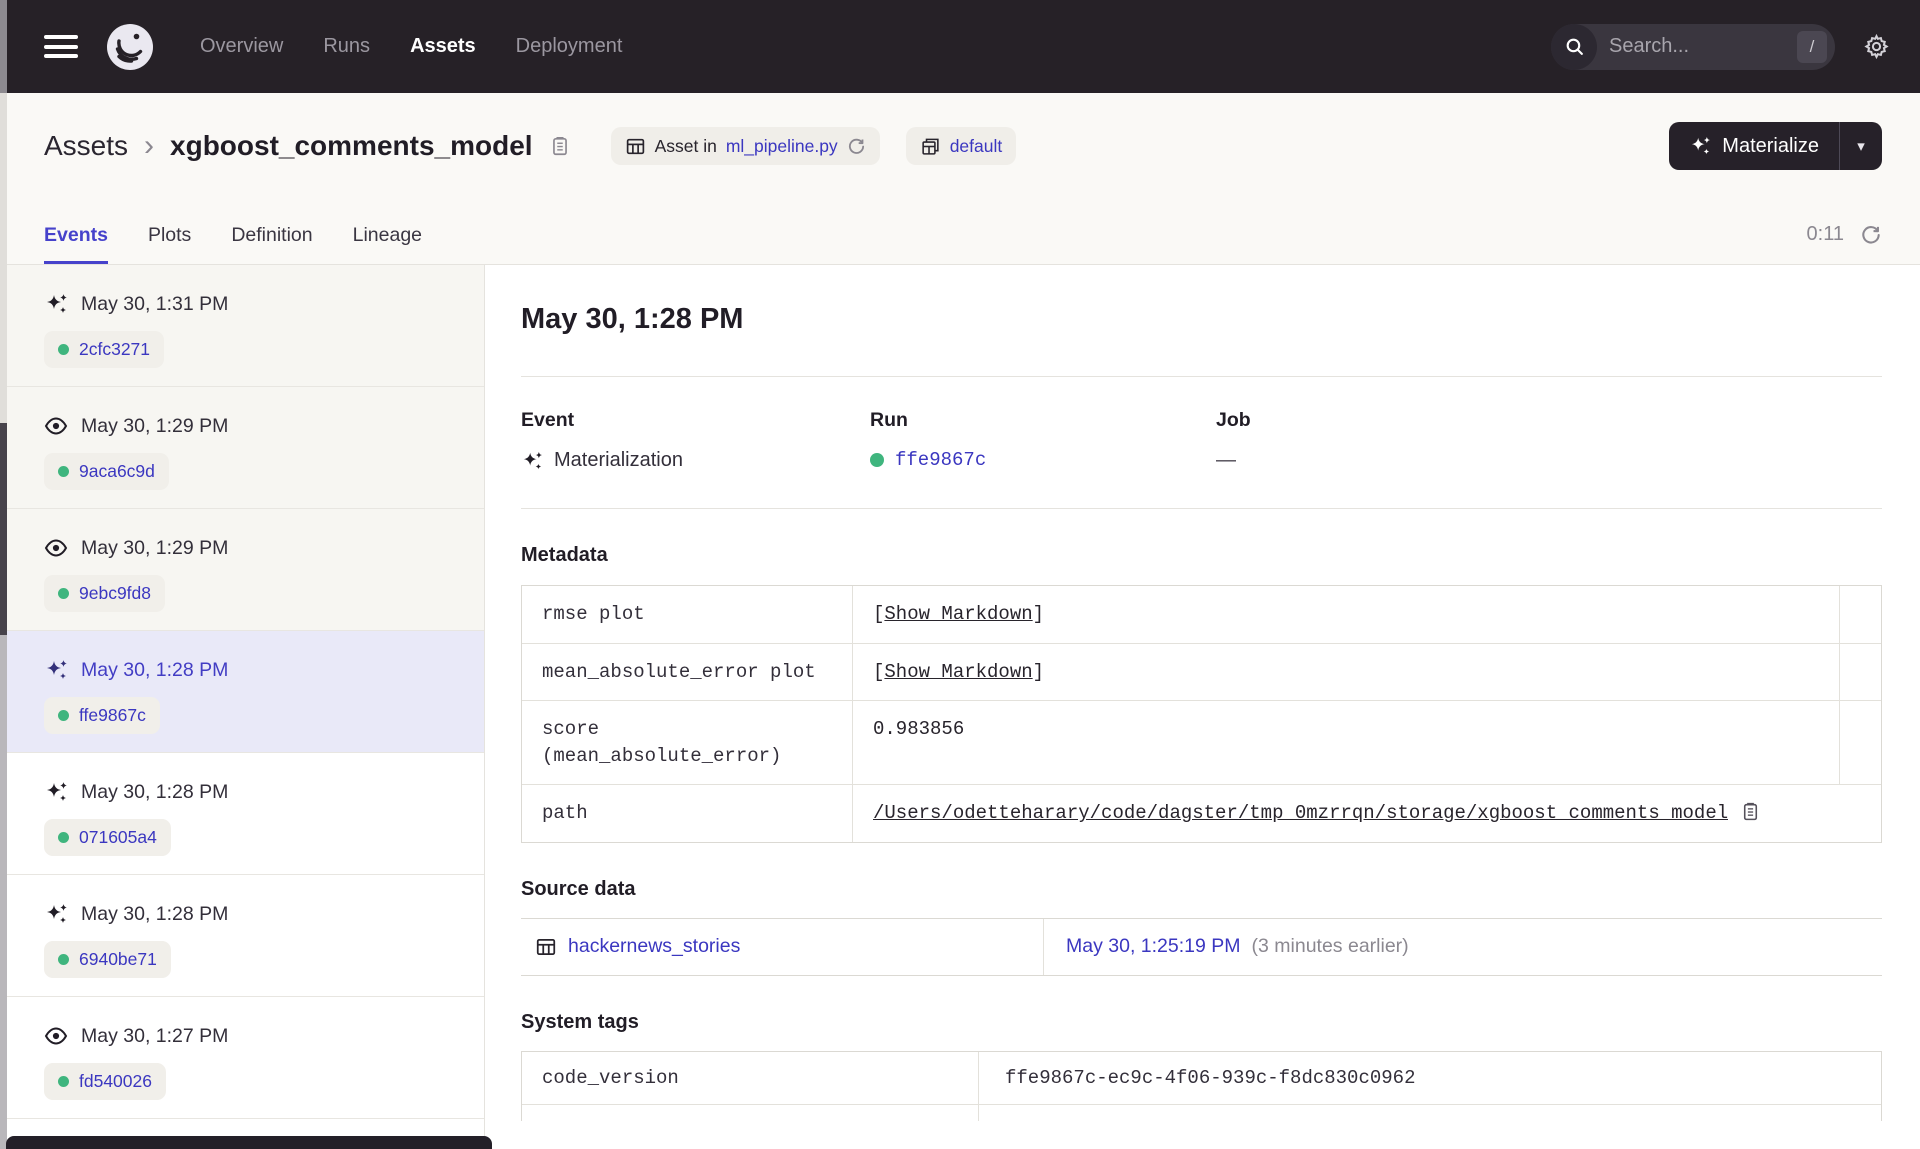 This screenshot has height=1149, width=1920. What do you see at coordinates (560, 146) in the screenshot?
I see `copy-asset-name-icon` at bounding box center [560, 146].